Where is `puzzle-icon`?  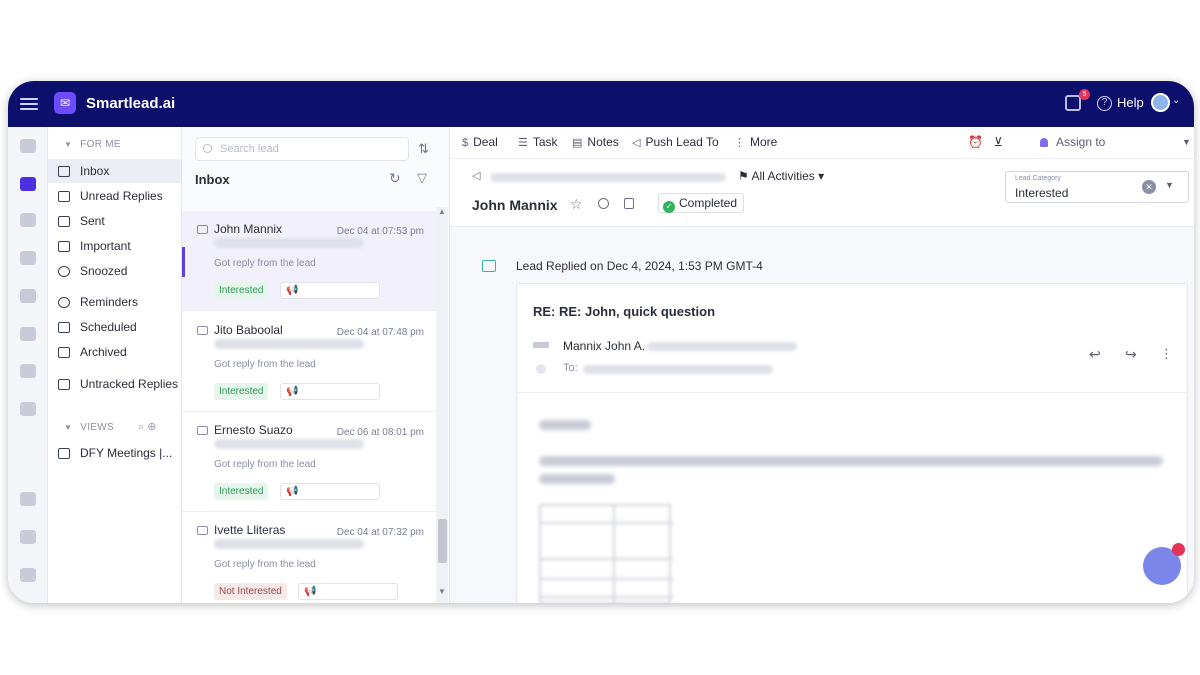 puzzle-icon is located at coordinates (28, 296).